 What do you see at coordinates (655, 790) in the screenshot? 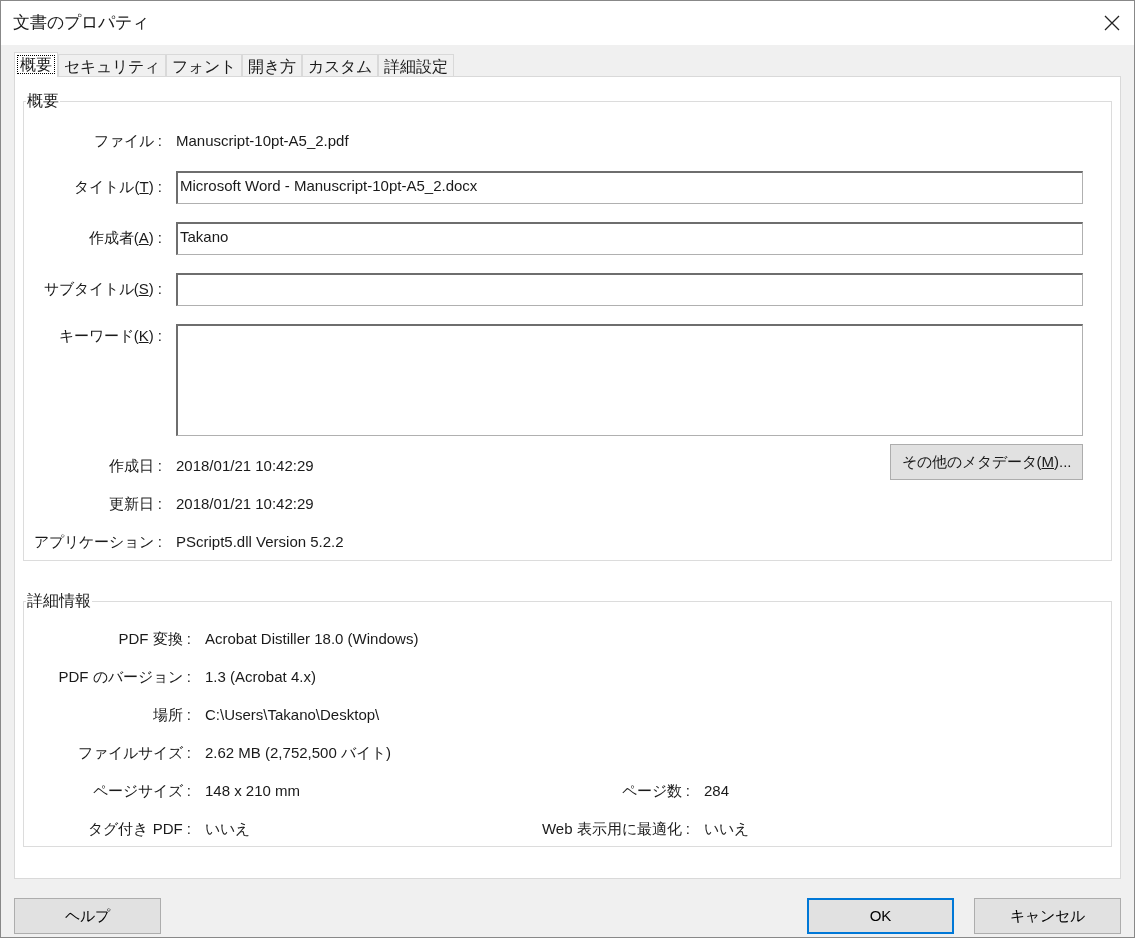
I see `field-label: ページ数 :` at bounding box center [655, 790].